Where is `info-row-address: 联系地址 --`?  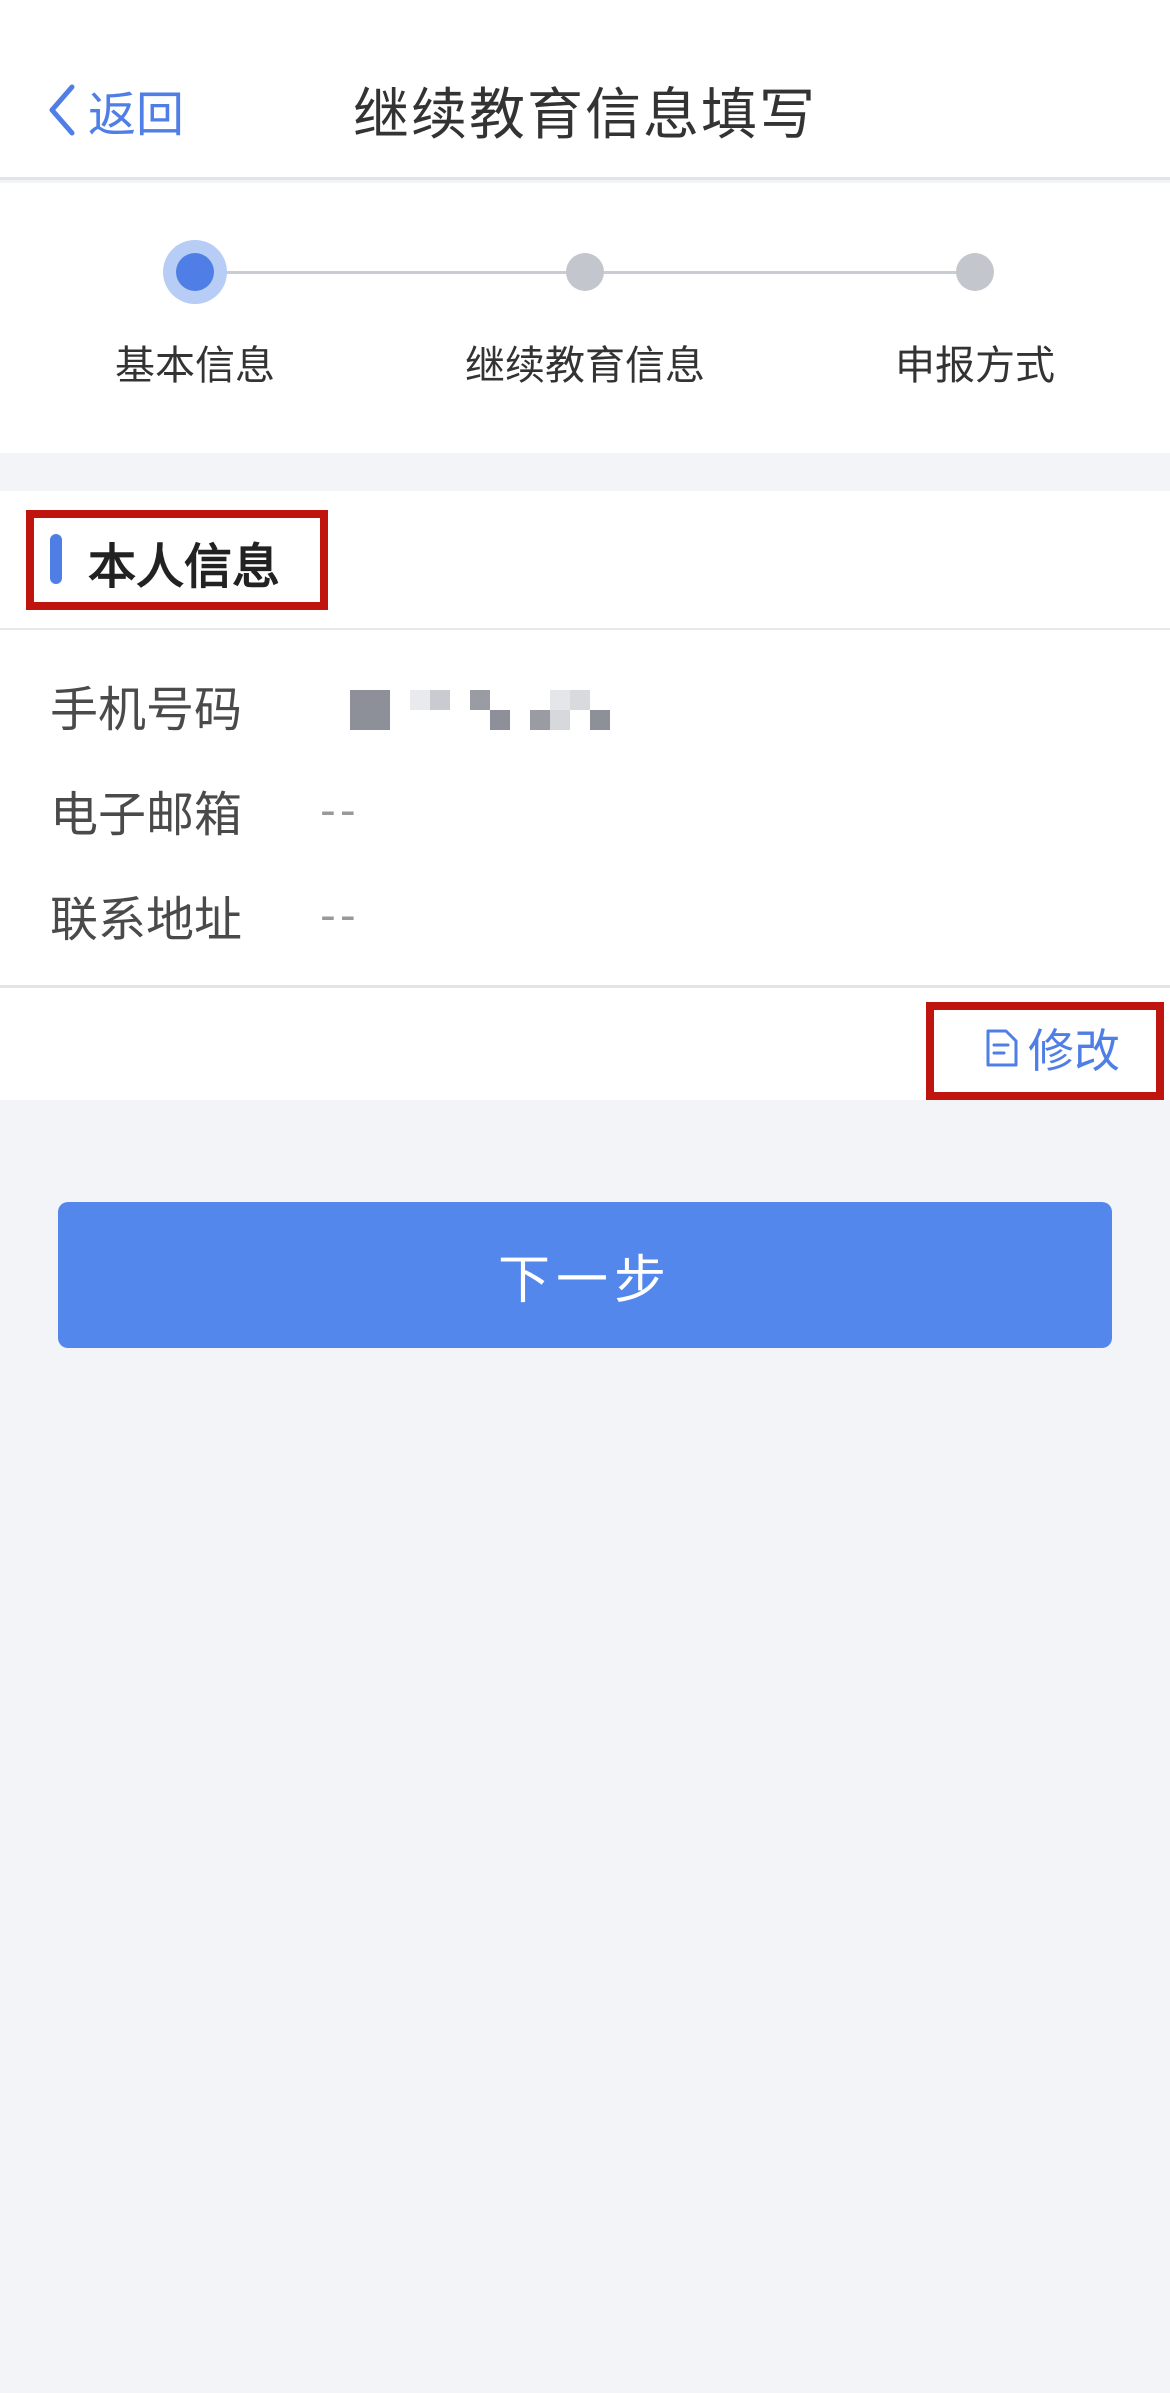
info-row-address: 联系地址 -- is located at coordinates (205, 915).